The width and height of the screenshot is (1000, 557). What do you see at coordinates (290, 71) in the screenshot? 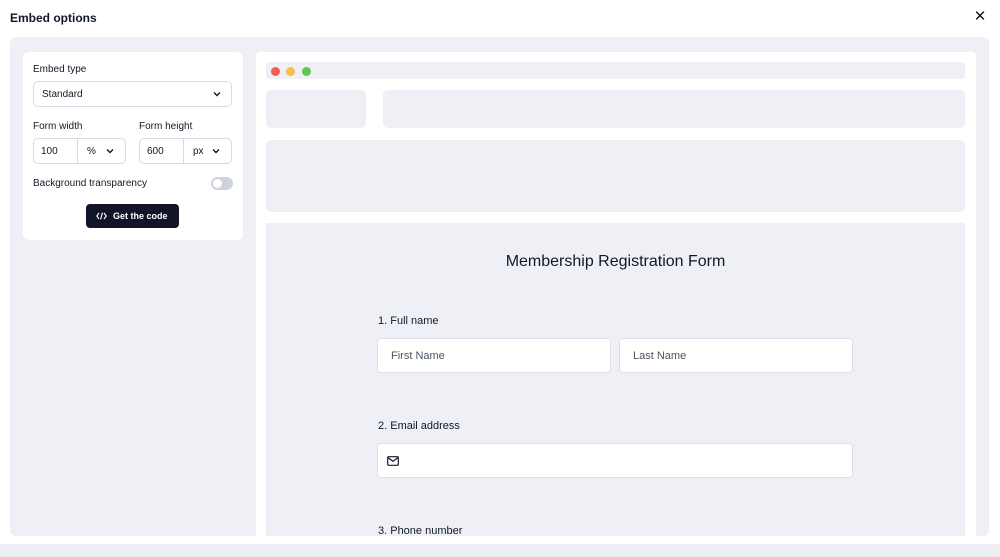
I see `window-minimize-dot` at bounding box center [290, 71].